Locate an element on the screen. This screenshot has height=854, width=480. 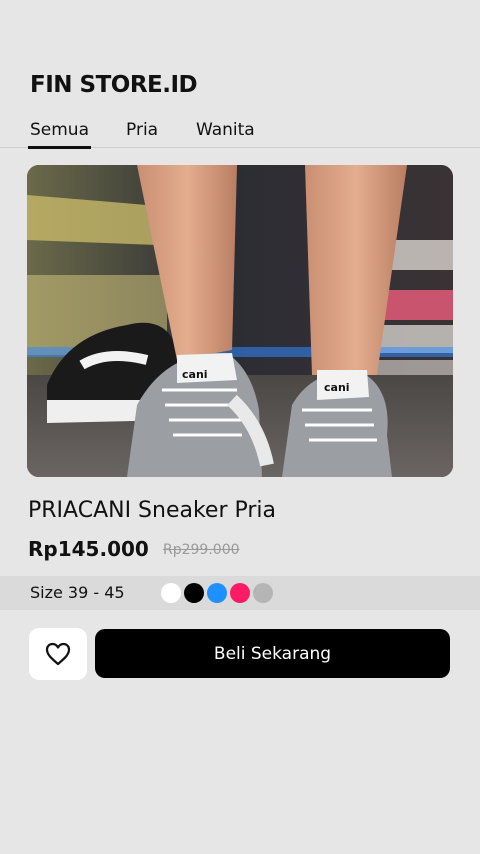
category-tabs: Semua Pria Wanita is located at coordinates (240, 135).